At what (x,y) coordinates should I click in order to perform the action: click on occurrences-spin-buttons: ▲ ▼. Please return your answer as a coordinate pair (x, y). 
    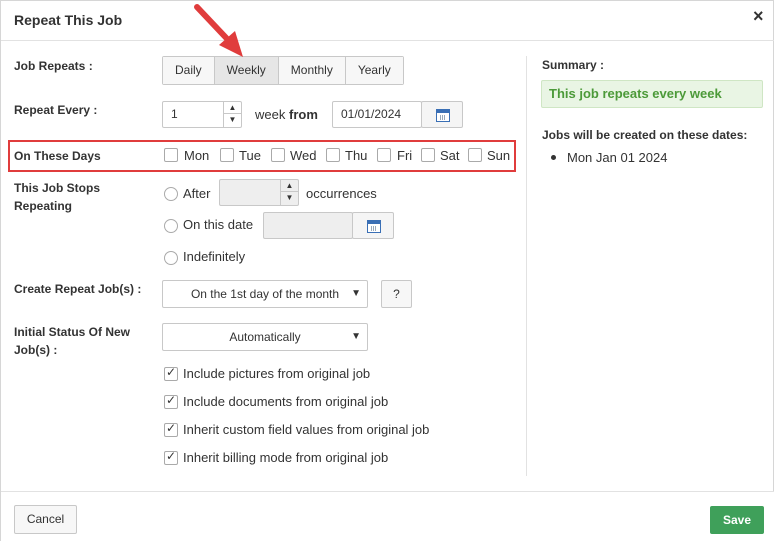
    Looking at the image, I should click on (289, 192).